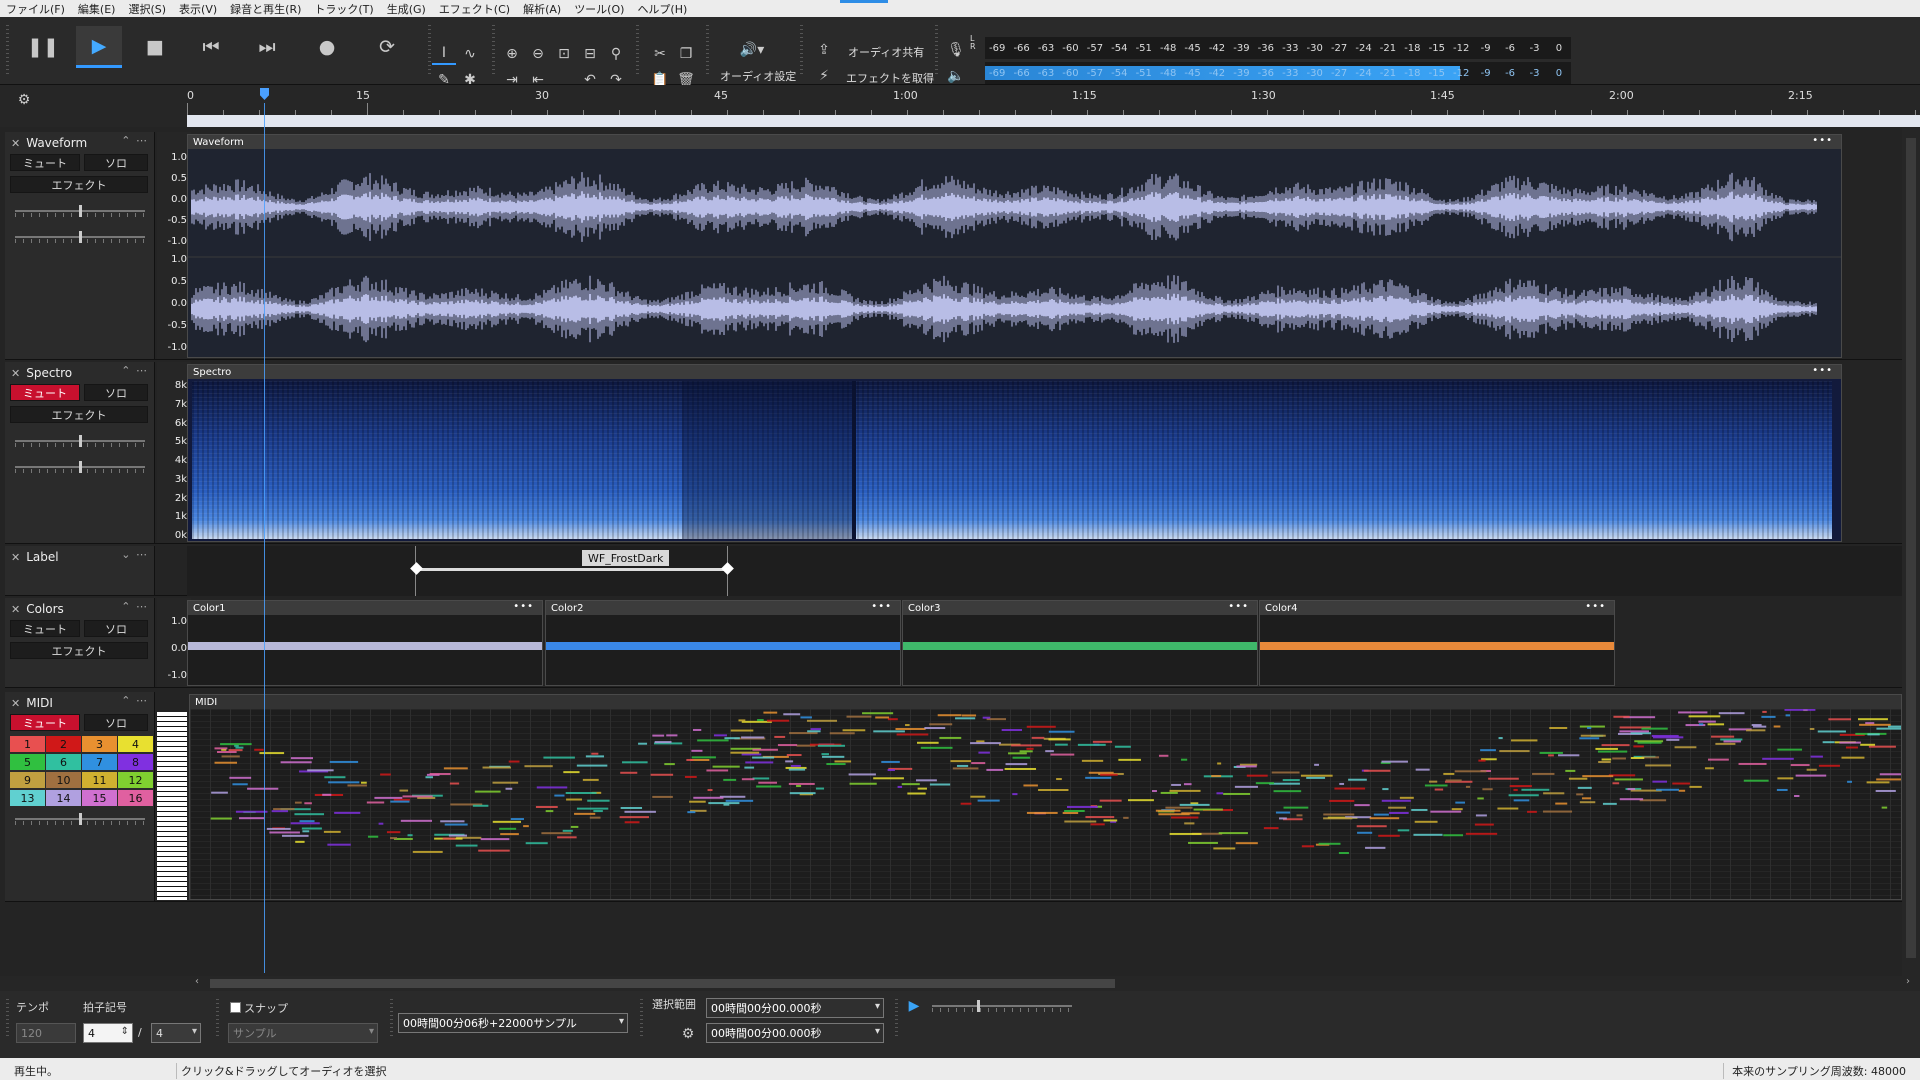 The height and width of the screenshot is (1080, 1920). I want to click on midi-channel-button: 14, so click(63, 798).